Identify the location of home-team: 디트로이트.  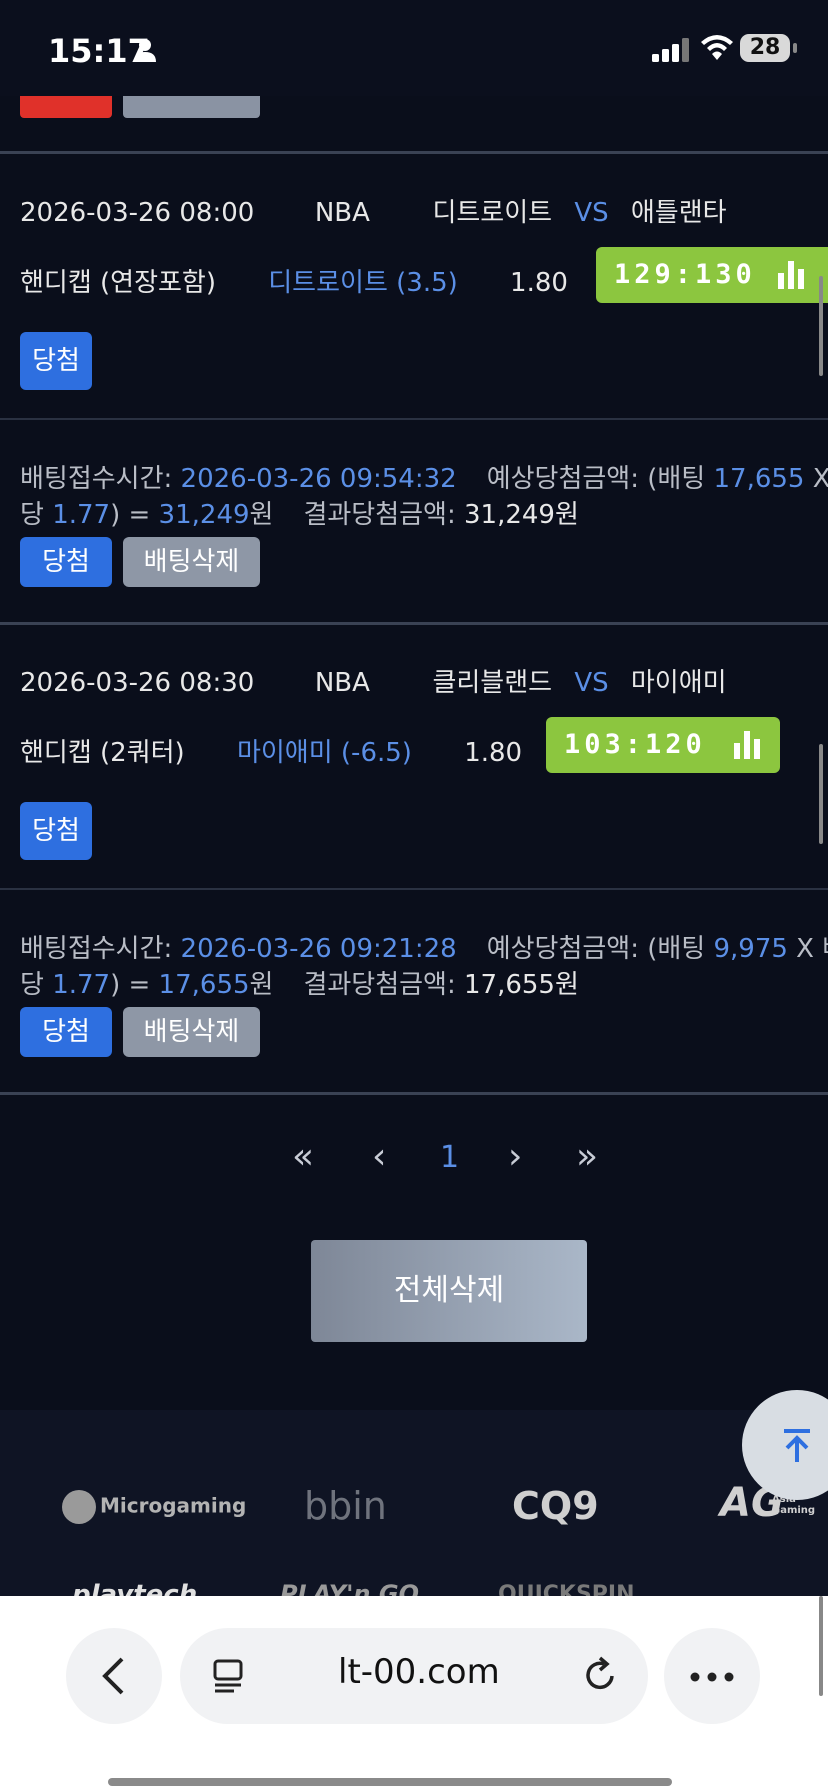
(492, 213).